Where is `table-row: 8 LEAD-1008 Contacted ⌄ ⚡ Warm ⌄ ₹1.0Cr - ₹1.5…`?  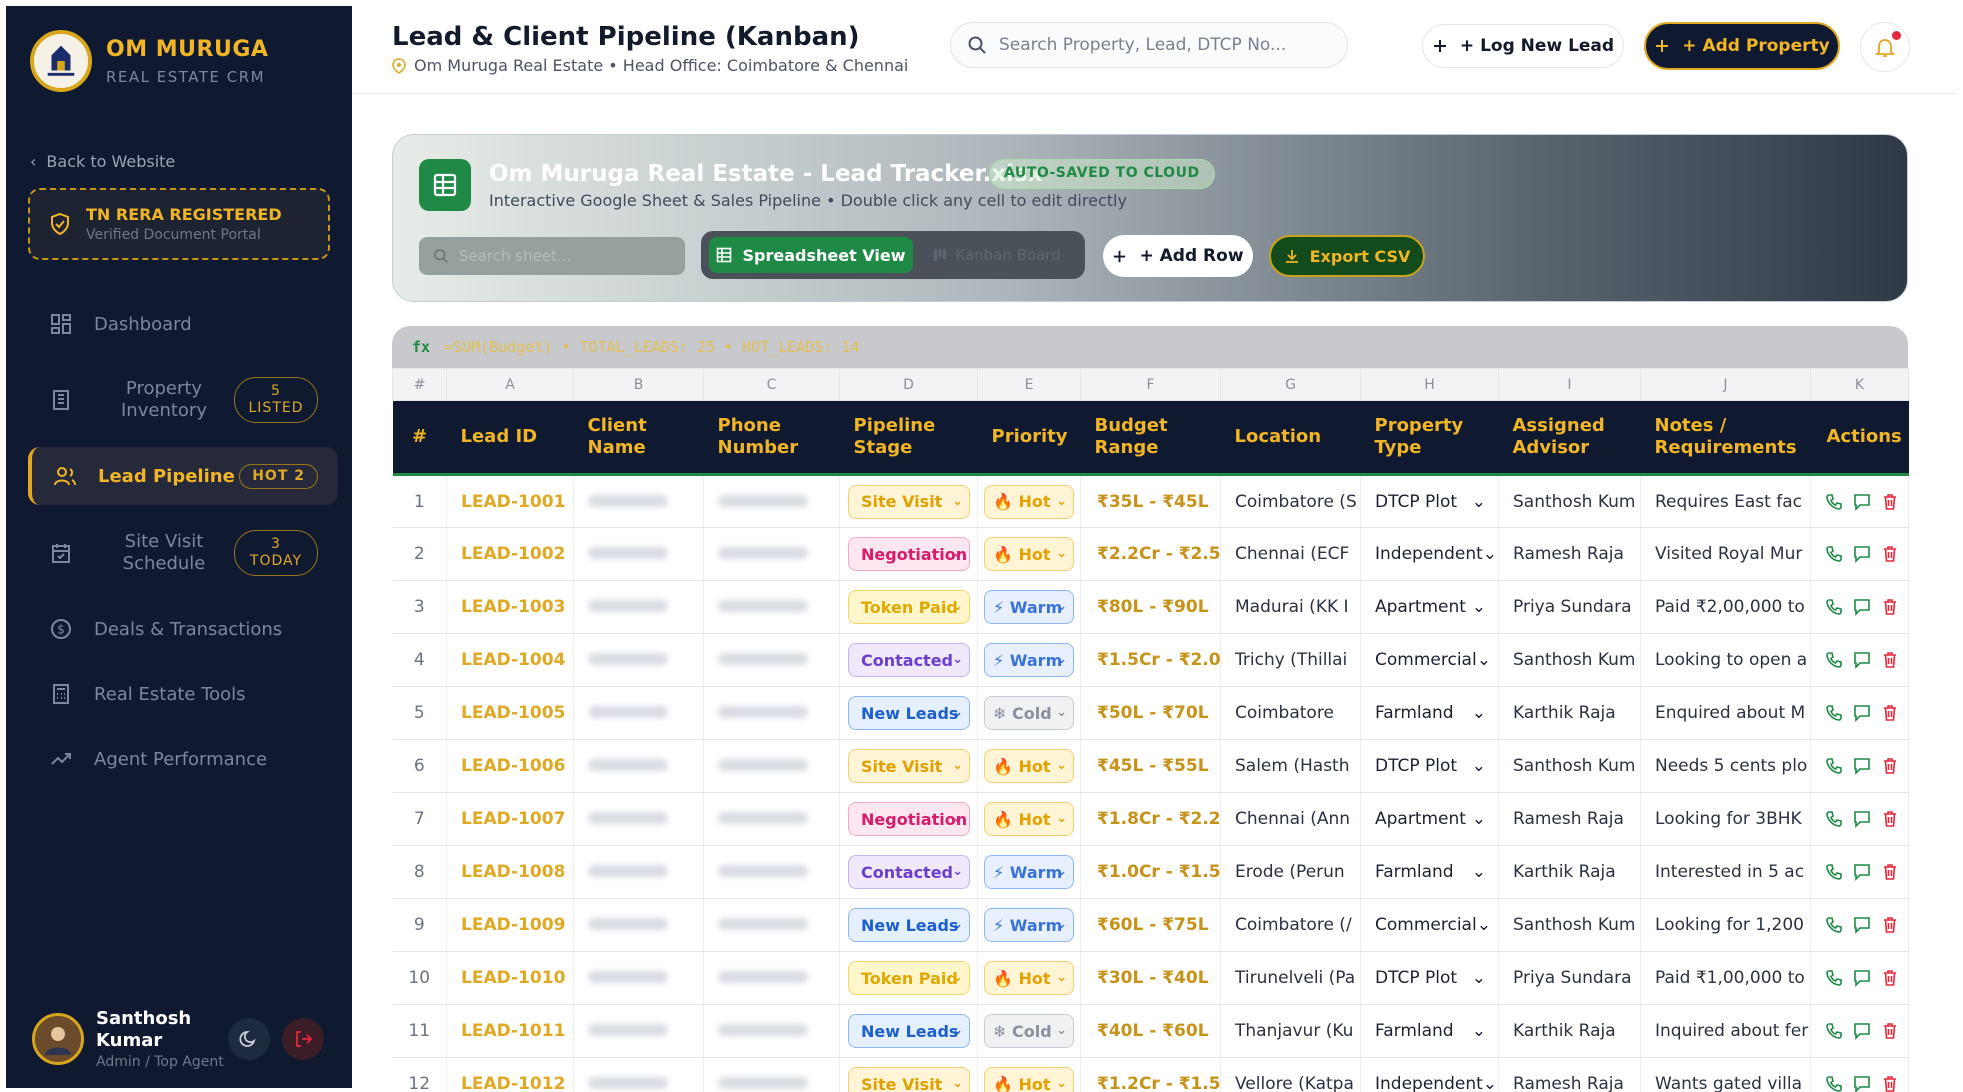
table-row: 8 LEAD-1008 Contacted ⌄ ⚡ Warm ⌄ ₹1.0Cr - ₹1.5… is located at coordinates (1150, 872).